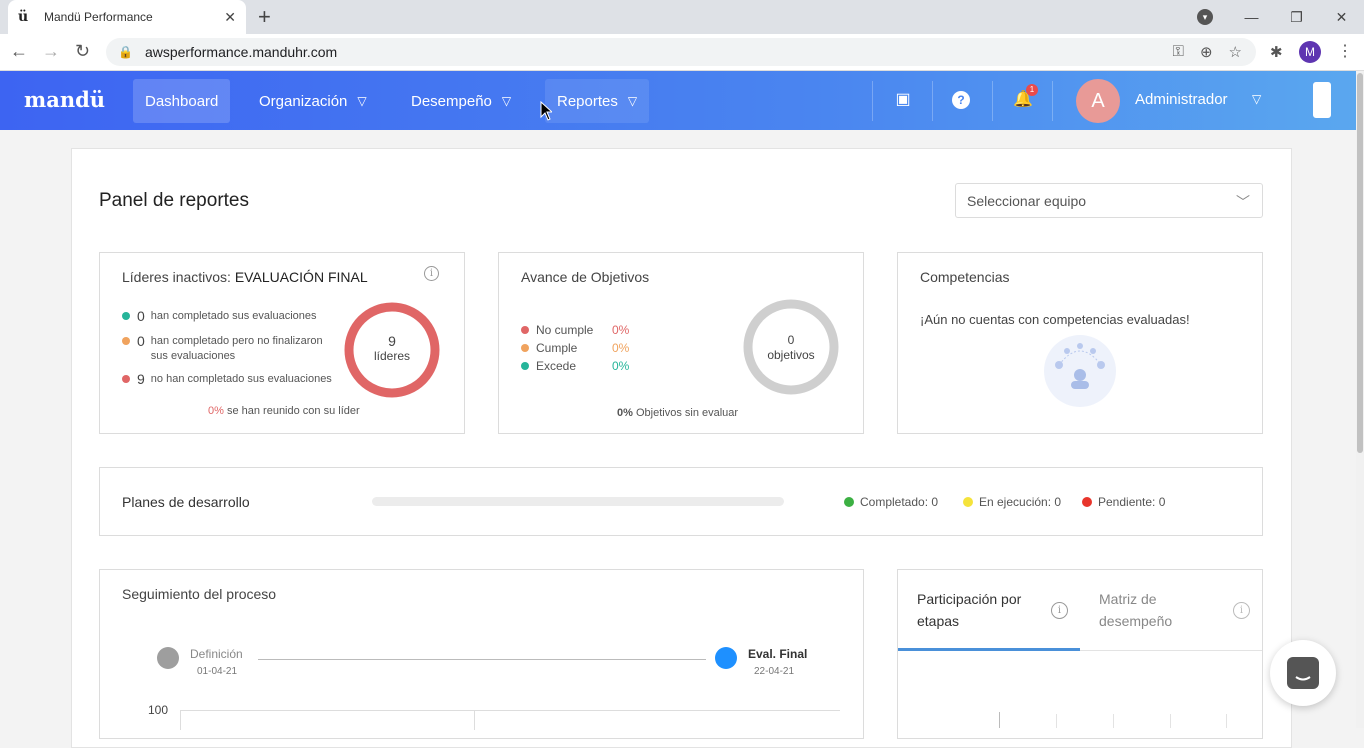 This screenshot has height=748, width=1364. What do you see at coordinates (141, 379) in the screenshot?
I see `stat-number: 9` at bounding box center [141, 379].